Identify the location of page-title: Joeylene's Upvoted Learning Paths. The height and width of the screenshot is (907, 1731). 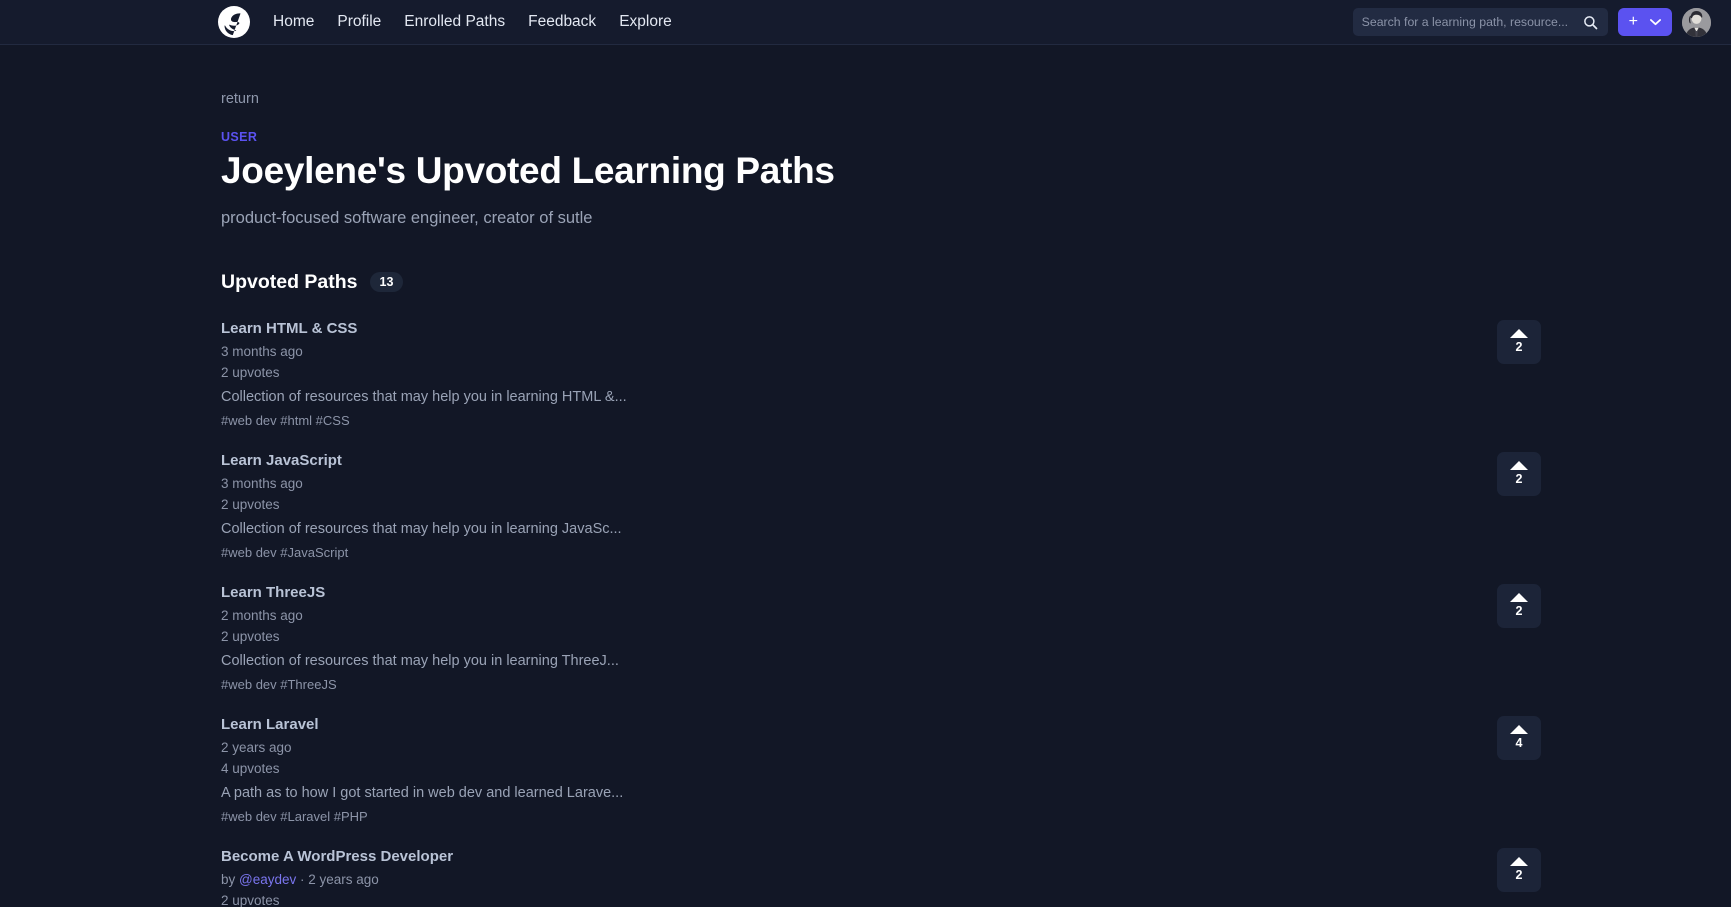
(528, 170).